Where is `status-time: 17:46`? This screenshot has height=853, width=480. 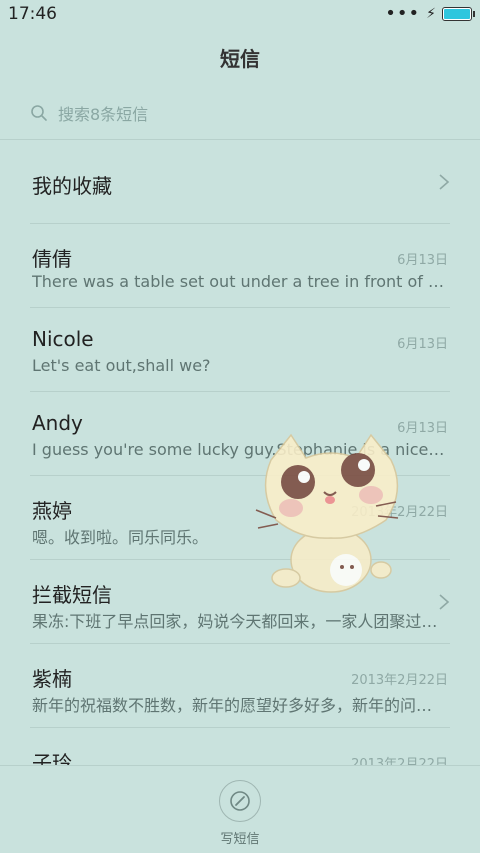
status-time: 17:46 is located at coordinates (32, 14).